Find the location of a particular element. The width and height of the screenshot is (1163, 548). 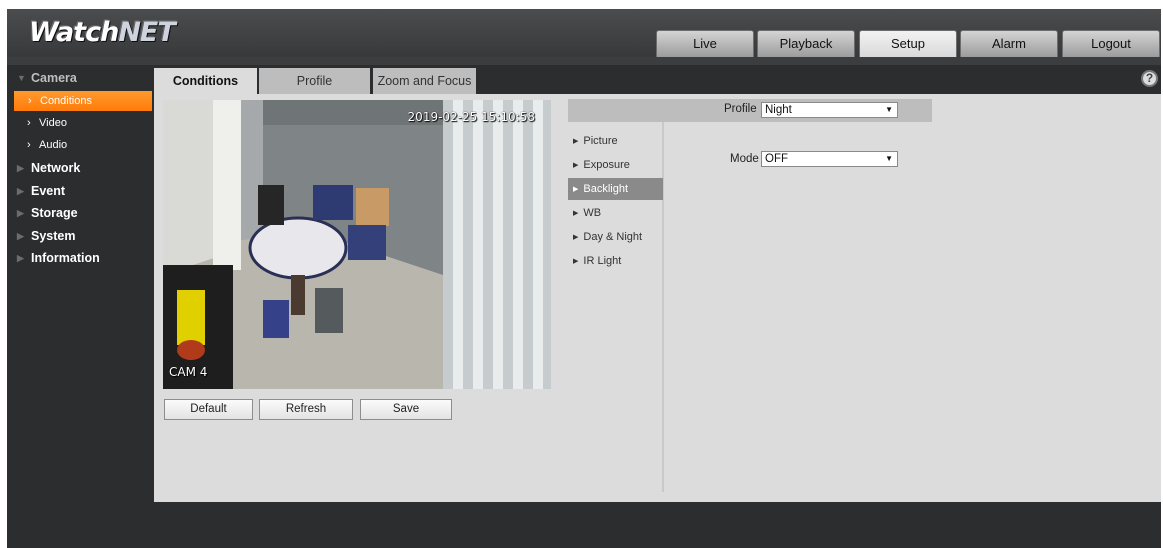

menu-item-label: Picture is located at coordinates (600, 141).